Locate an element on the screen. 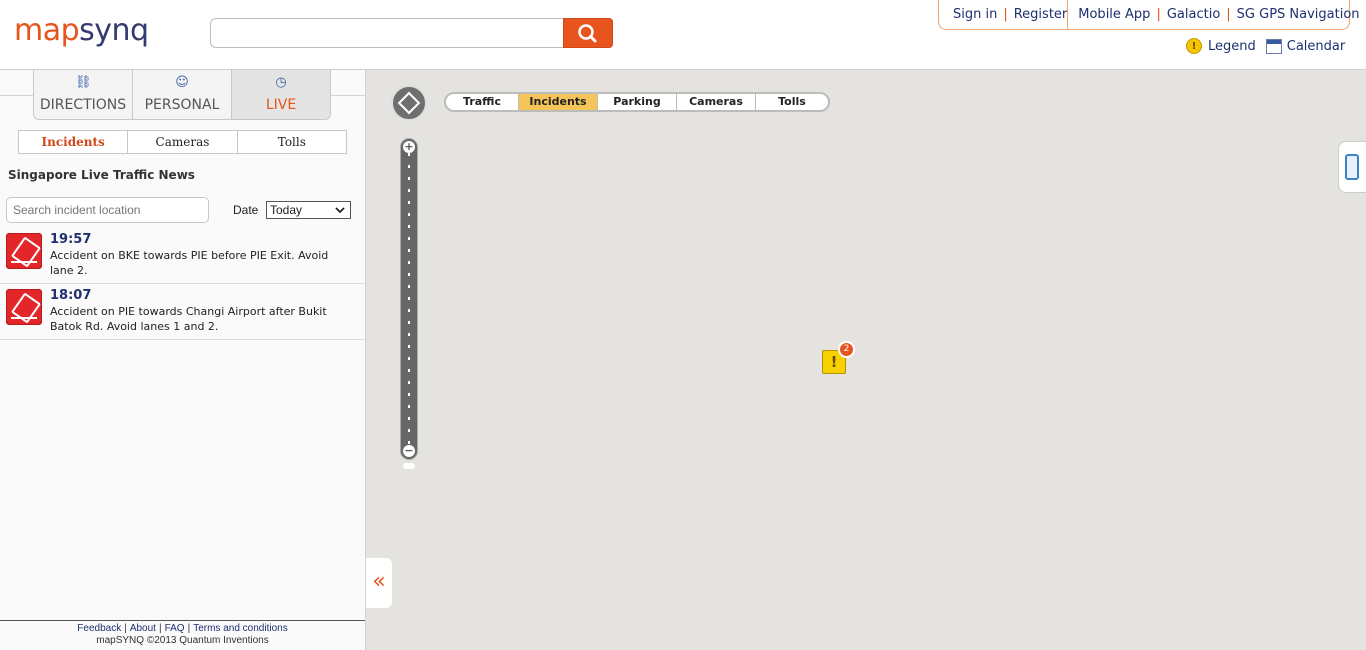  tab-personal-label: PERSONAL is located at coordinates (182, 105).